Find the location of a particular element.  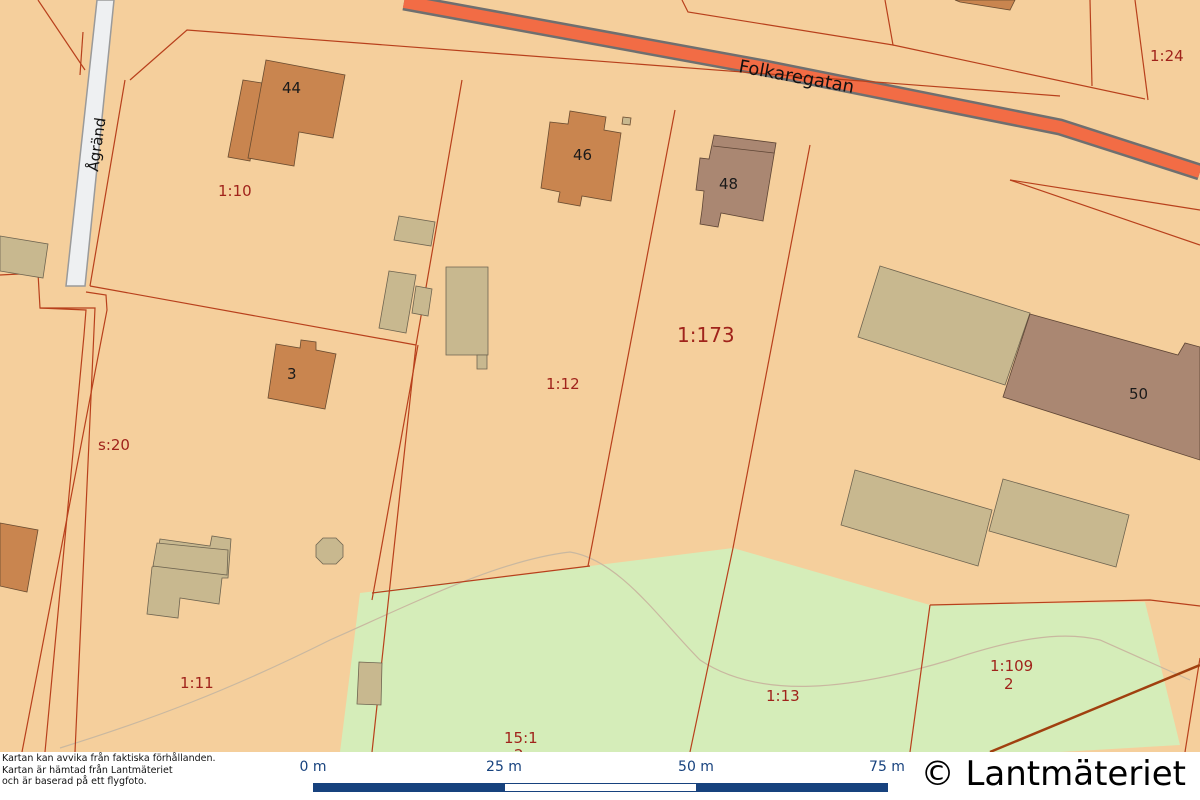

building-long-tip is located at coordinates (482, 362).